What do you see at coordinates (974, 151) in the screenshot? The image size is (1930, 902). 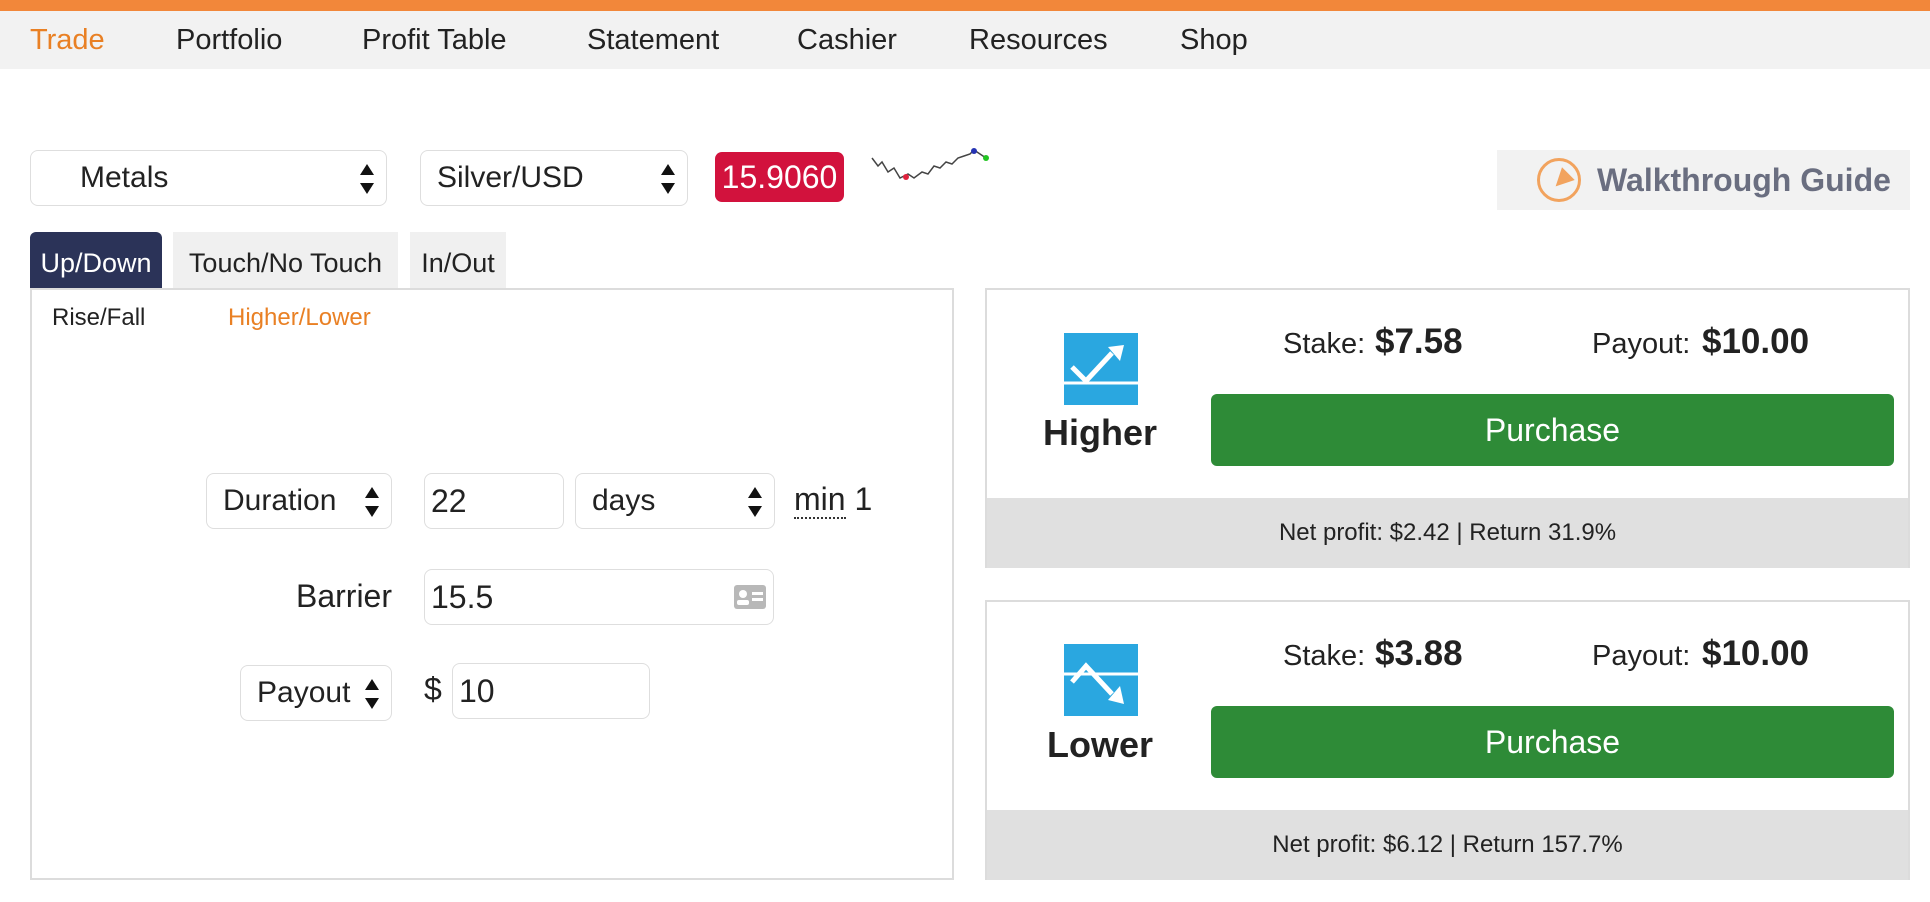 I see `sparkline-high-dot` at bounding box center [974, 151].